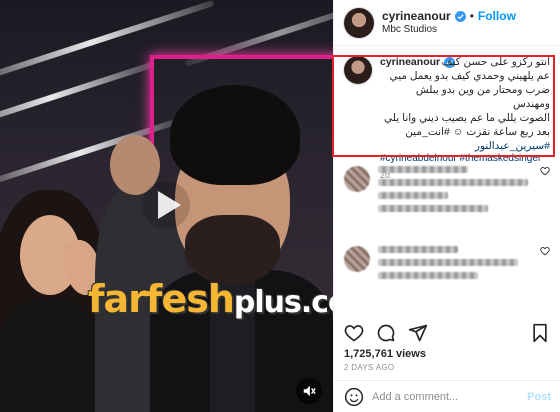  What do you see at coordinates (50, 356) in the screenshot?
I see `woman-body` at bounding box center [50, 356].